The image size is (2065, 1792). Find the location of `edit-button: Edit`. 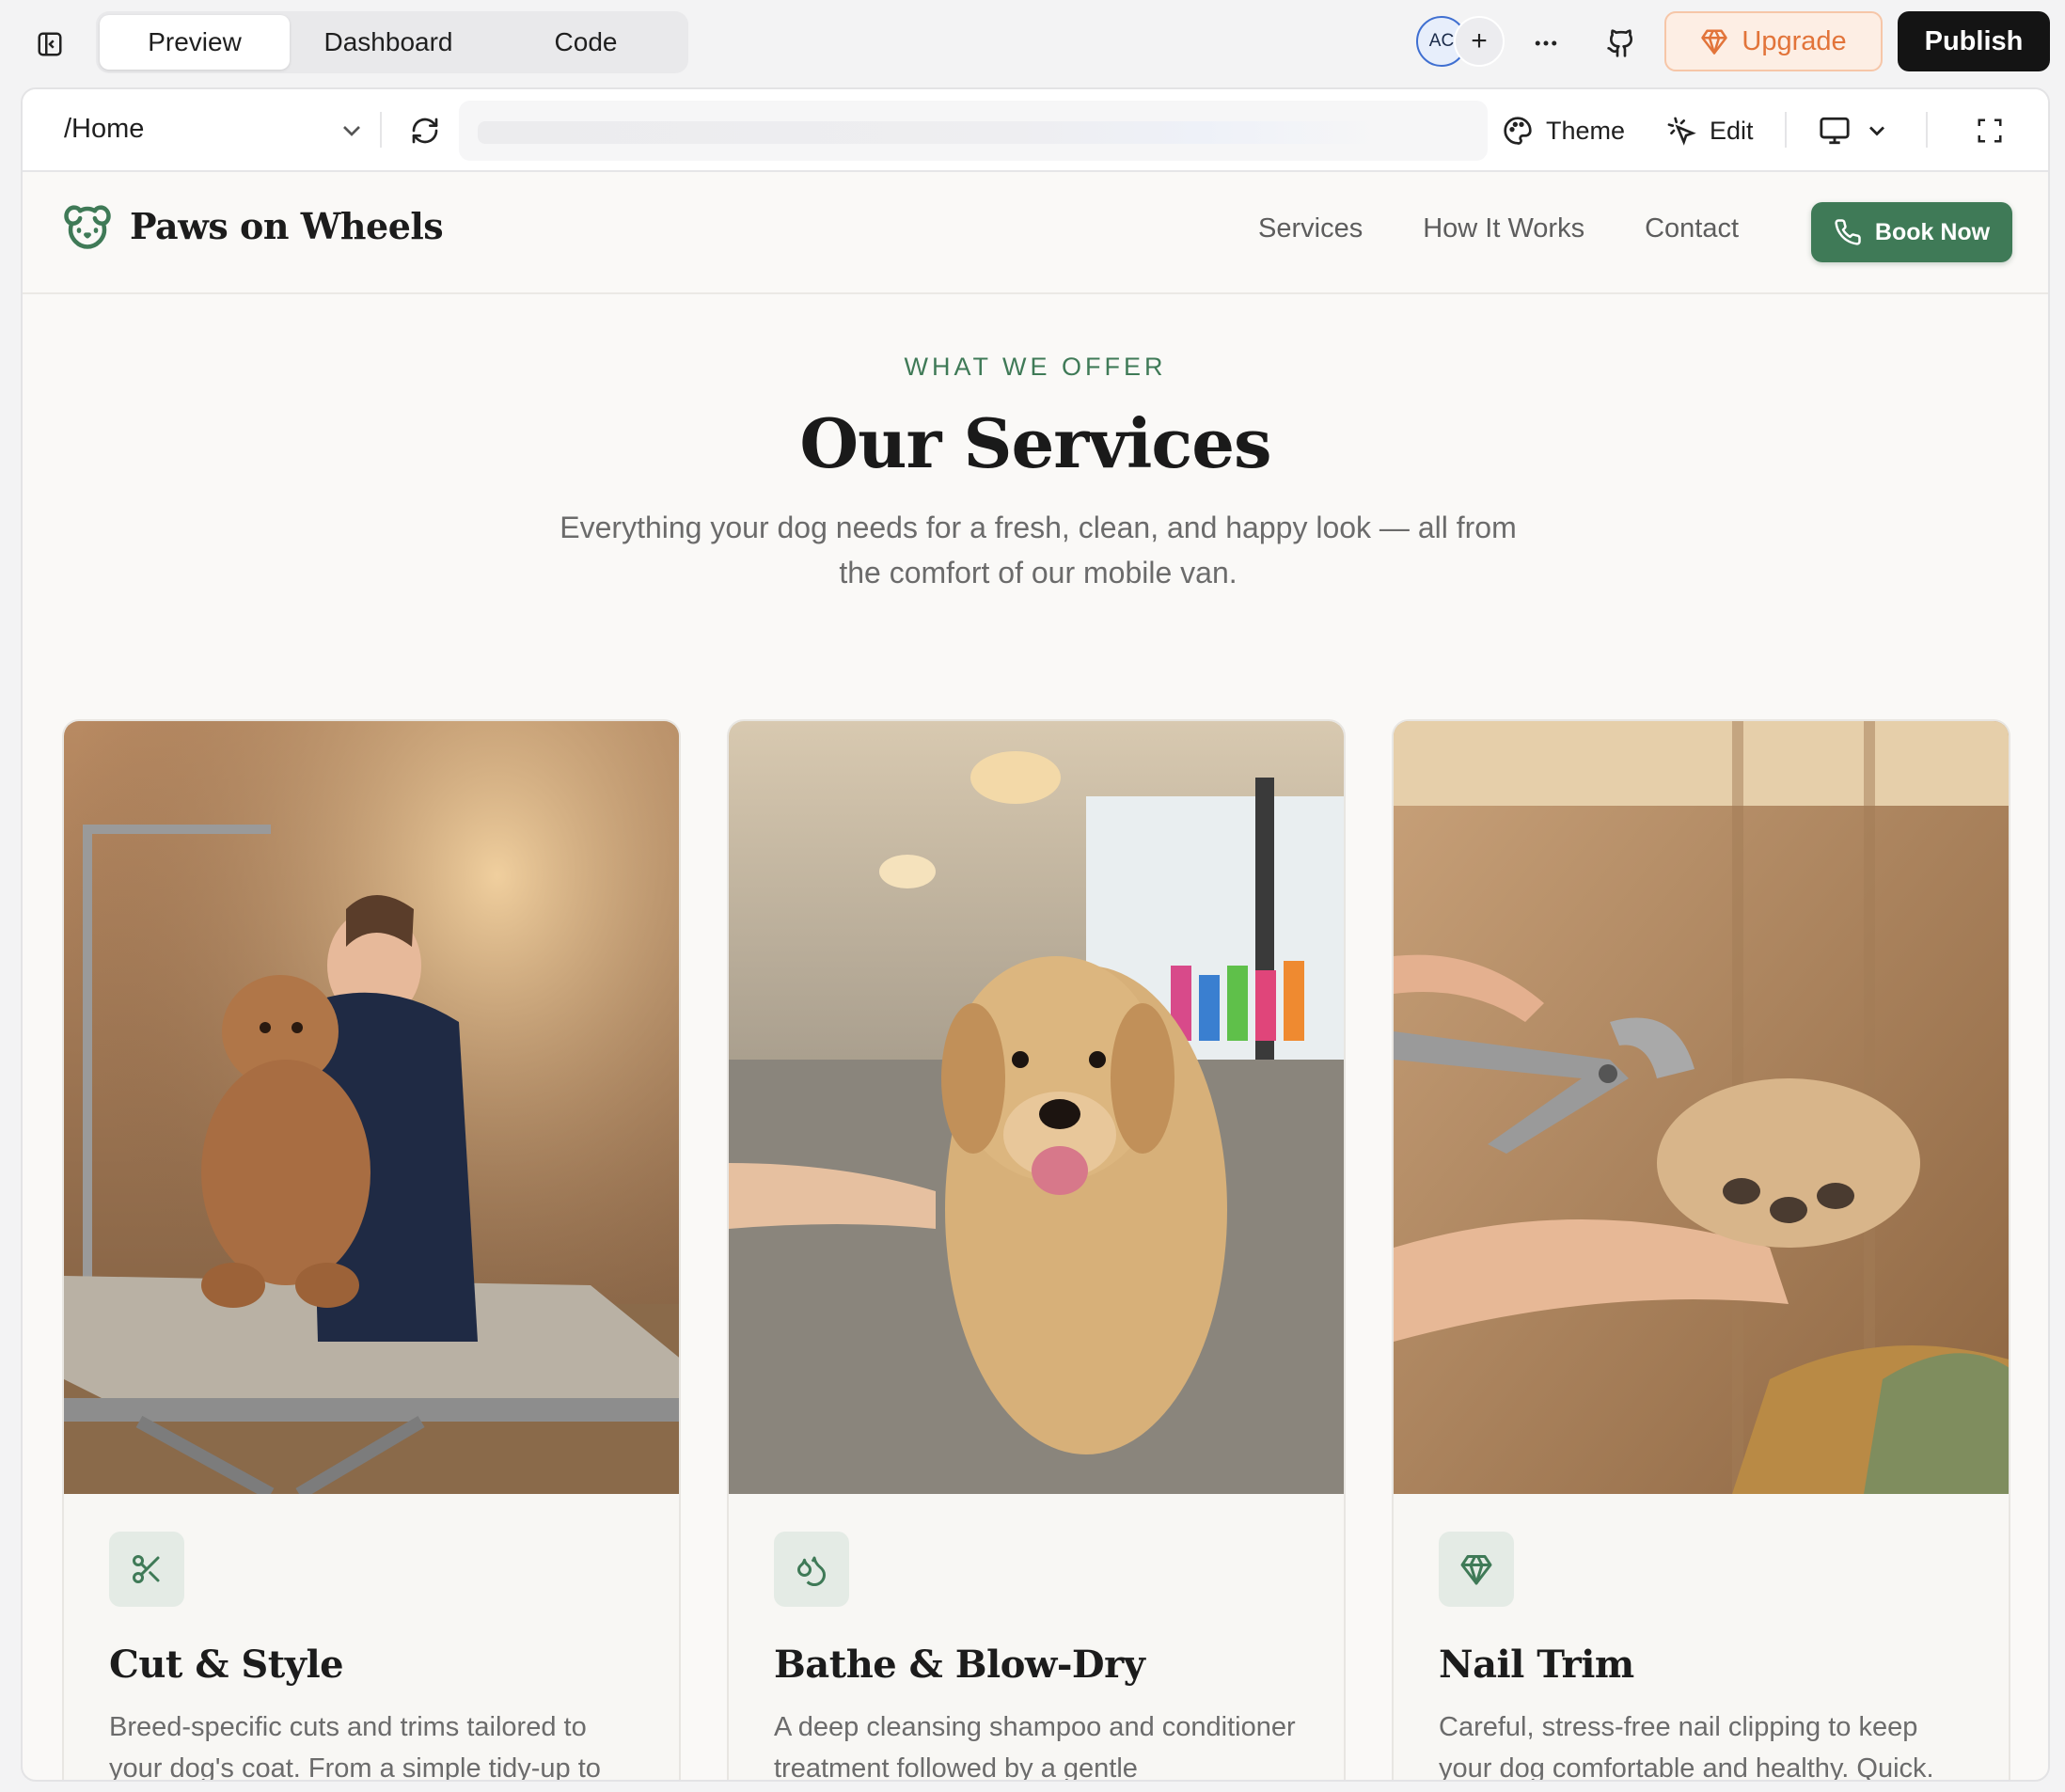

edit-button: Edit is located at coordinates (1710, 130).